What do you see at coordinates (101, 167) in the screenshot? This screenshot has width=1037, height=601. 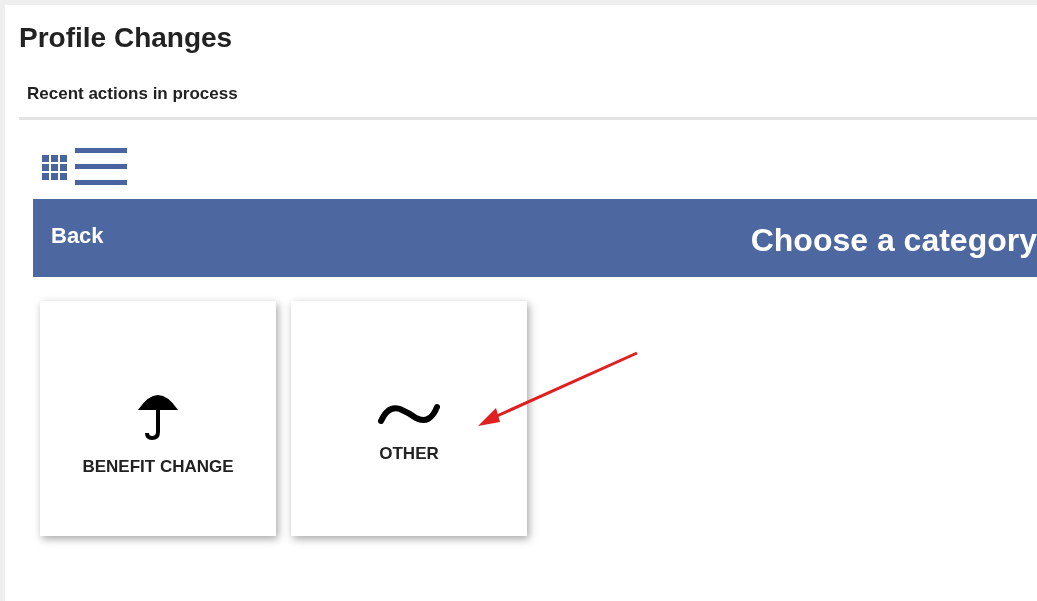 I see `list-view-icon` at bounding box center [101, 167].